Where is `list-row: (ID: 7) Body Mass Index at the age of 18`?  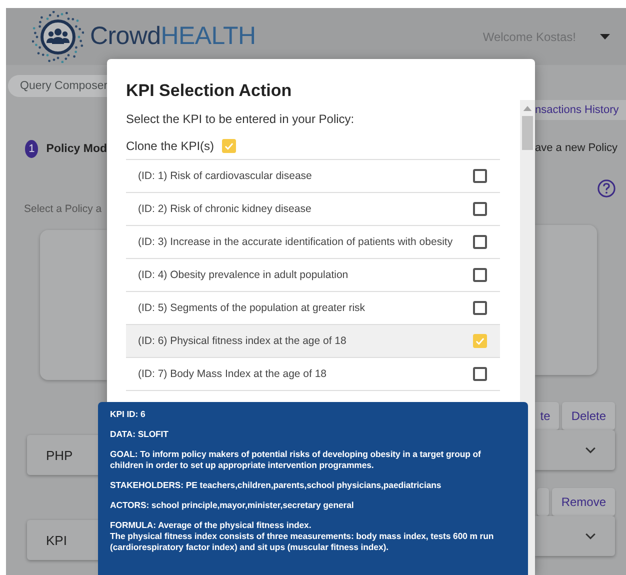 list-row: (ID: 7) Body Mass Index at the age of 18 is located at coordinates (313, 374).